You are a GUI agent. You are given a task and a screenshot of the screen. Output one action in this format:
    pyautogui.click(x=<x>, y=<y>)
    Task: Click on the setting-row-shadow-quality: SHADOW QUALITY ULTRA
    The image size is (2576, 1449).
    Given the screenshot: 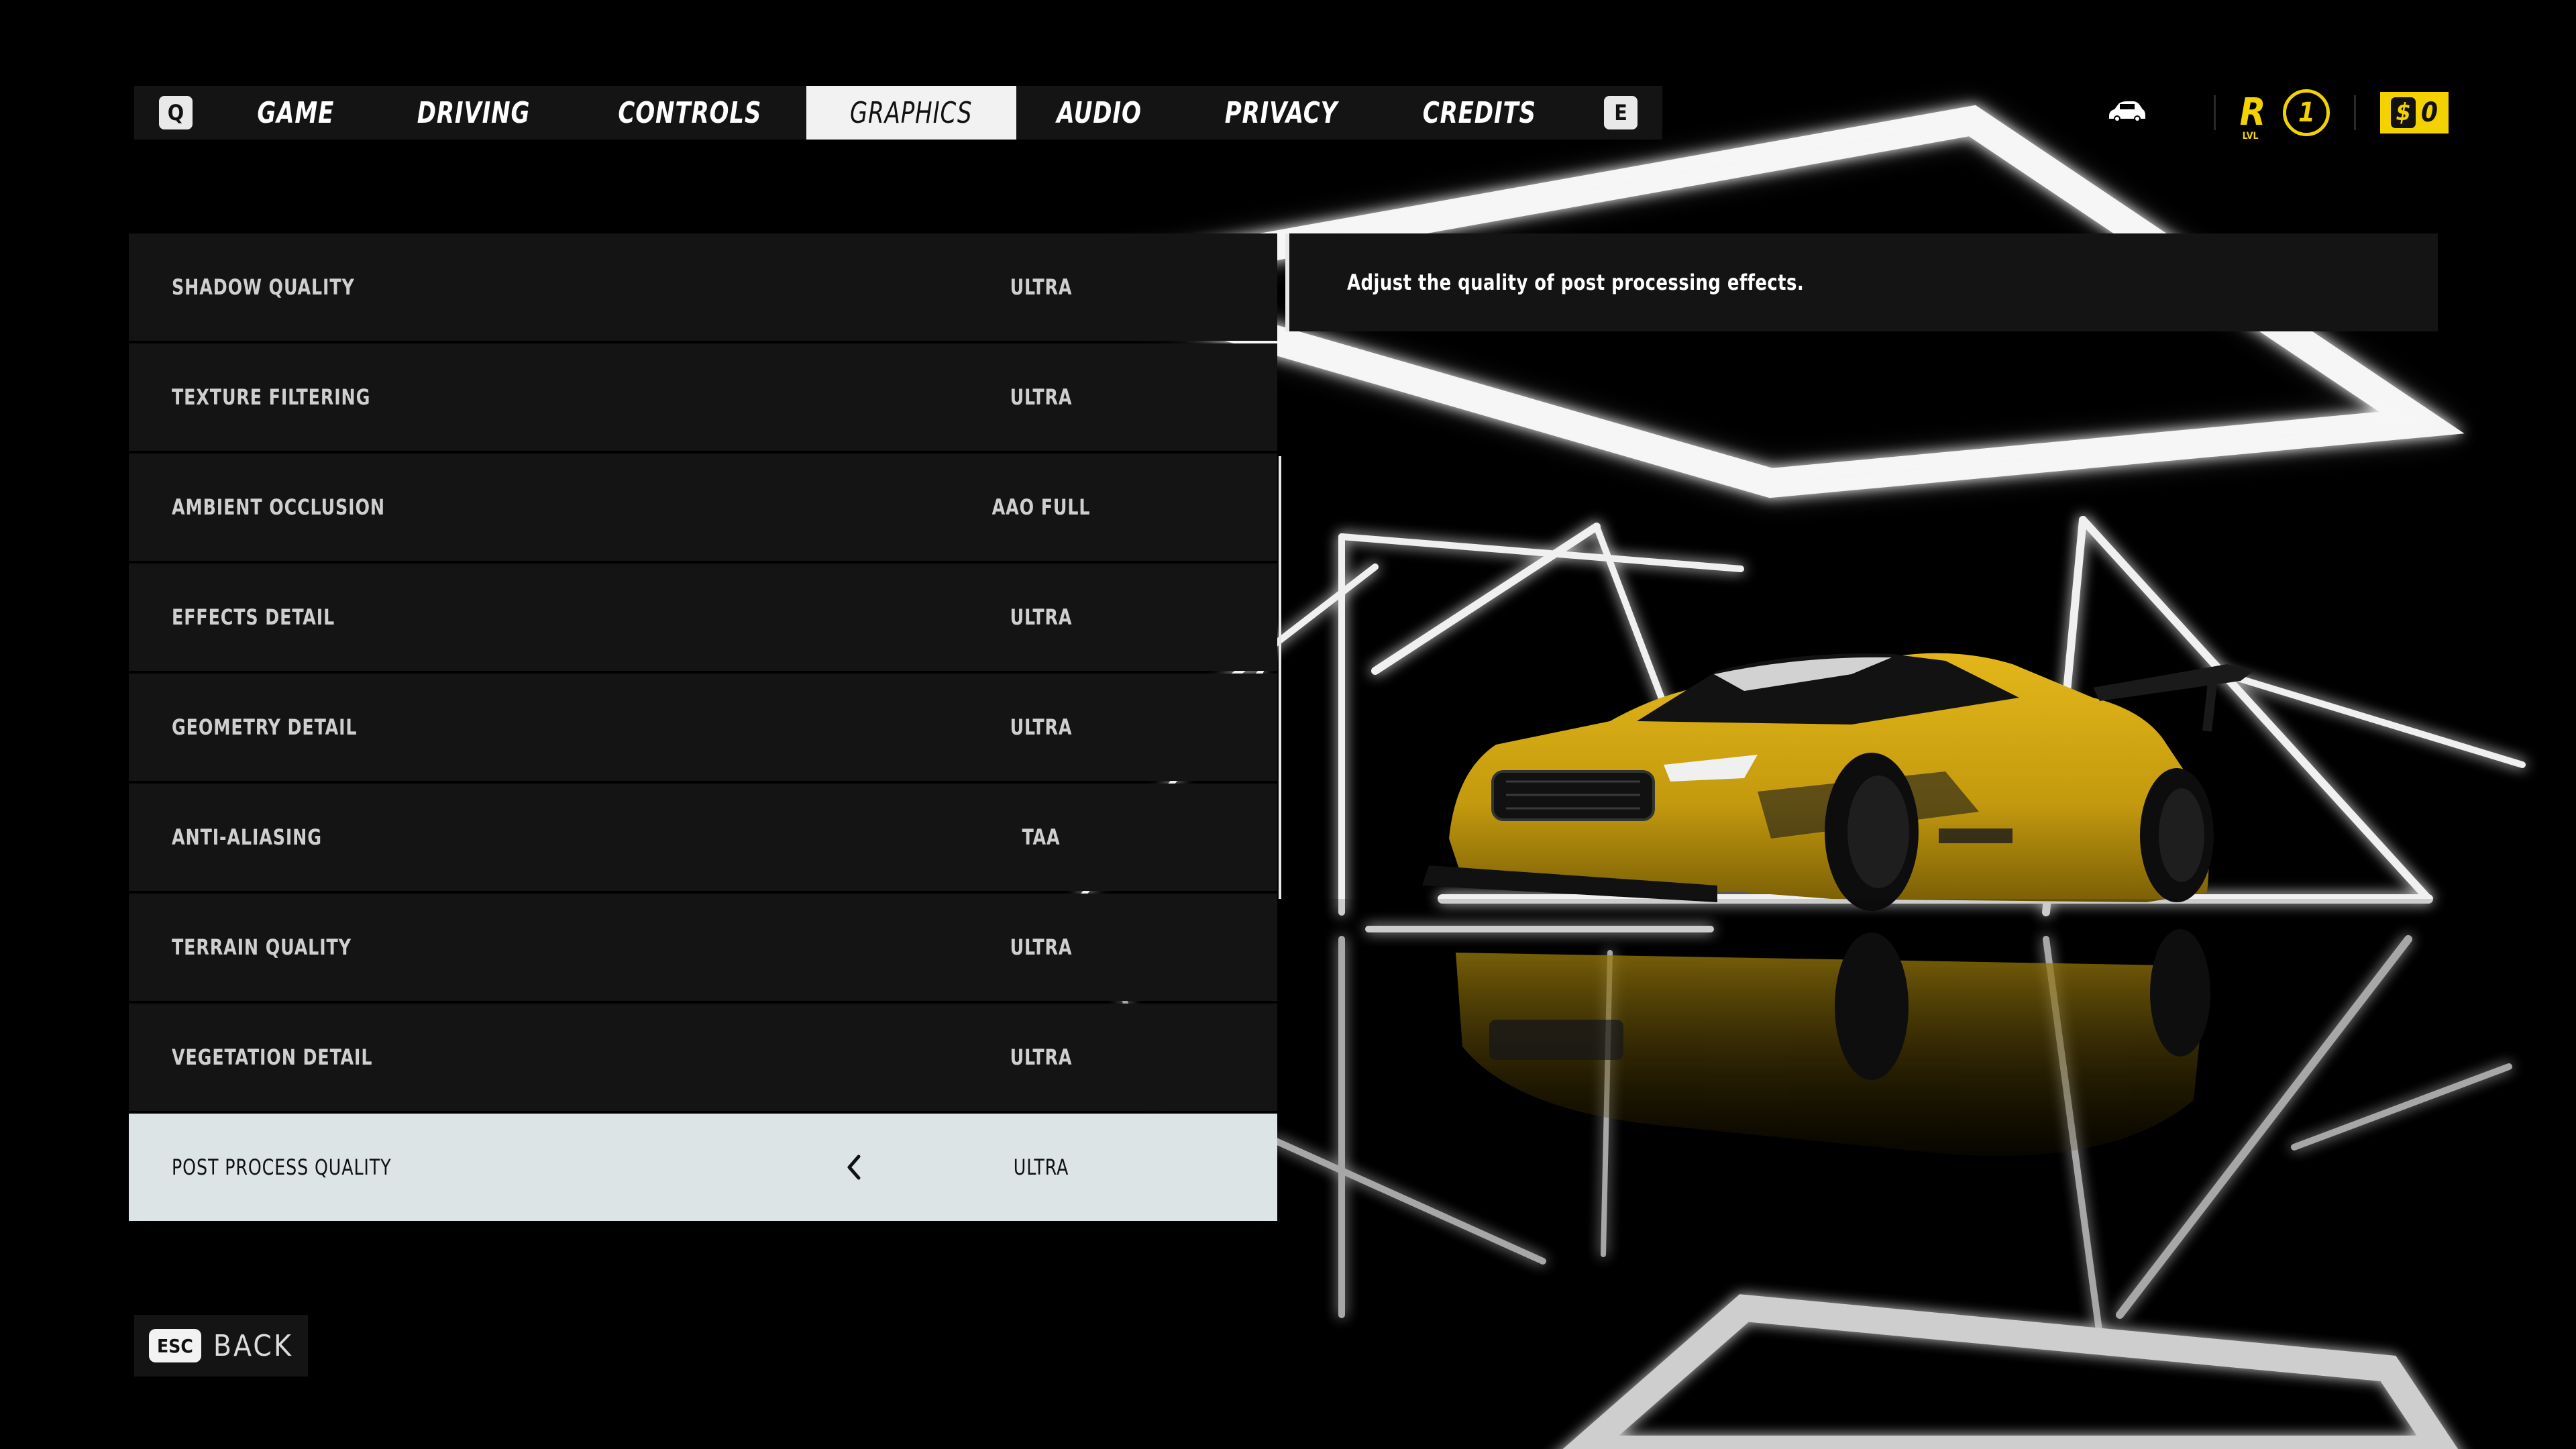 What is the action you would take?
    pyautogui.click(x=703, y=287)
    